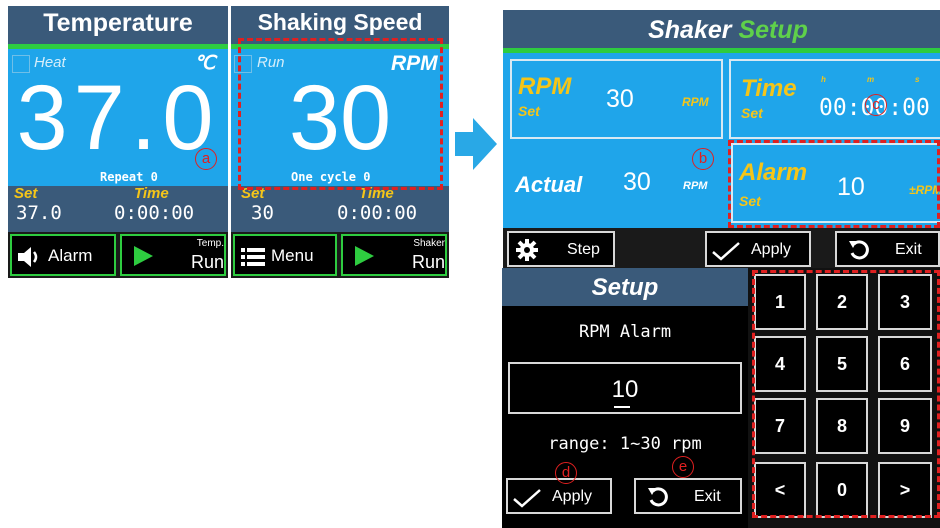 Image resolution: width=940 pixels, height=528 pixels. I want to click on menu-list-icon, so click(253, 257).